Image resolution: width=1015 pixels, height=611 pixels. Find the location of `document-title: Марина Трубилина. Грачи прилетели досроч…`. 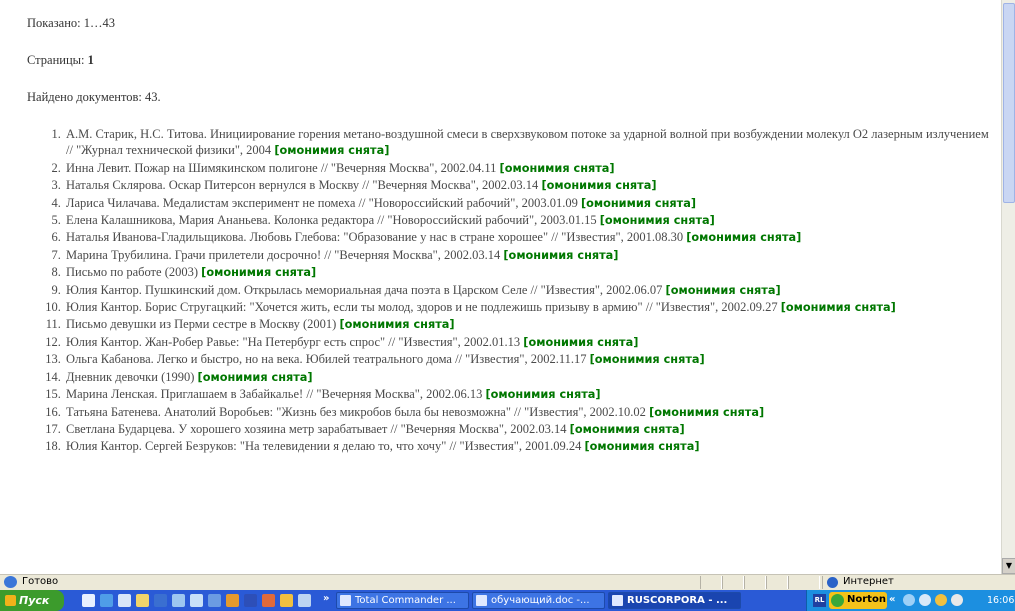

document-title: Марина Трубилина. Грачи прилетели досроч… is located at coordinates (283, 255).